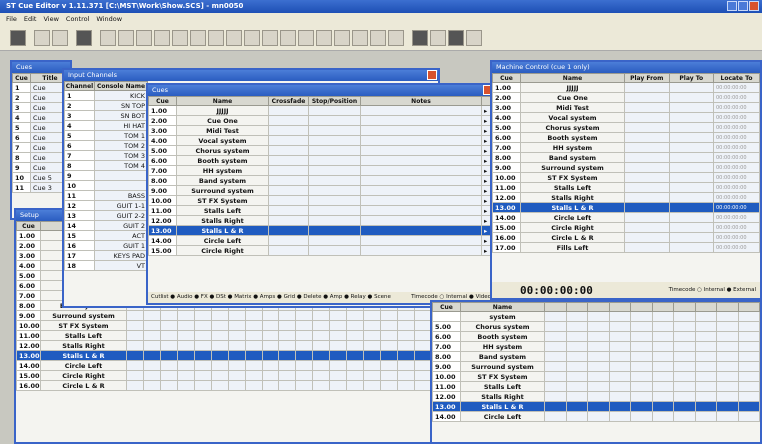 Image resolution: width=762 pixels, height=444 pixels. Describe the element at coordinates (50, 19) in the screenshot. I see `menu-view: View` at that location.